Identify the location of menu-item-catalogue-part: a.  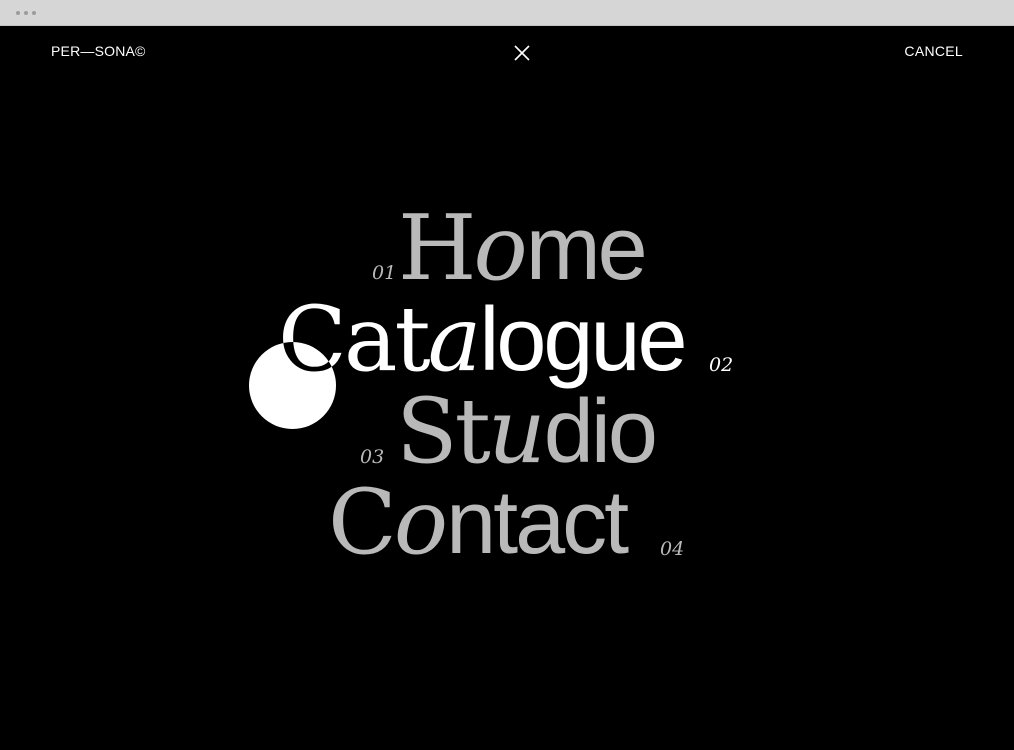
(454, 339).